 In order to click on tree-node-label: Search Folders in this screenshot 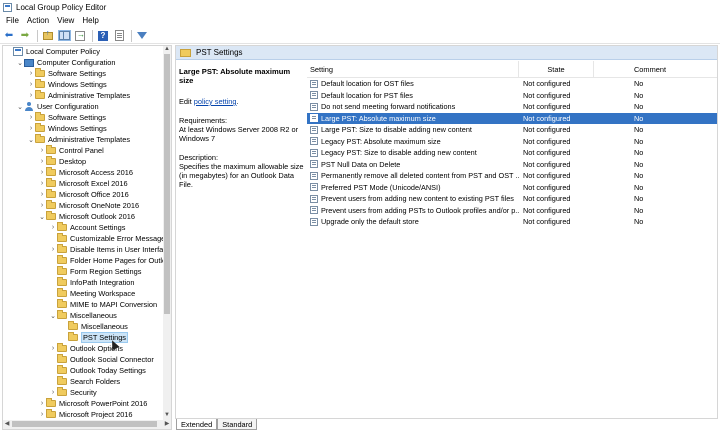, I will do `click(95, 381)`.